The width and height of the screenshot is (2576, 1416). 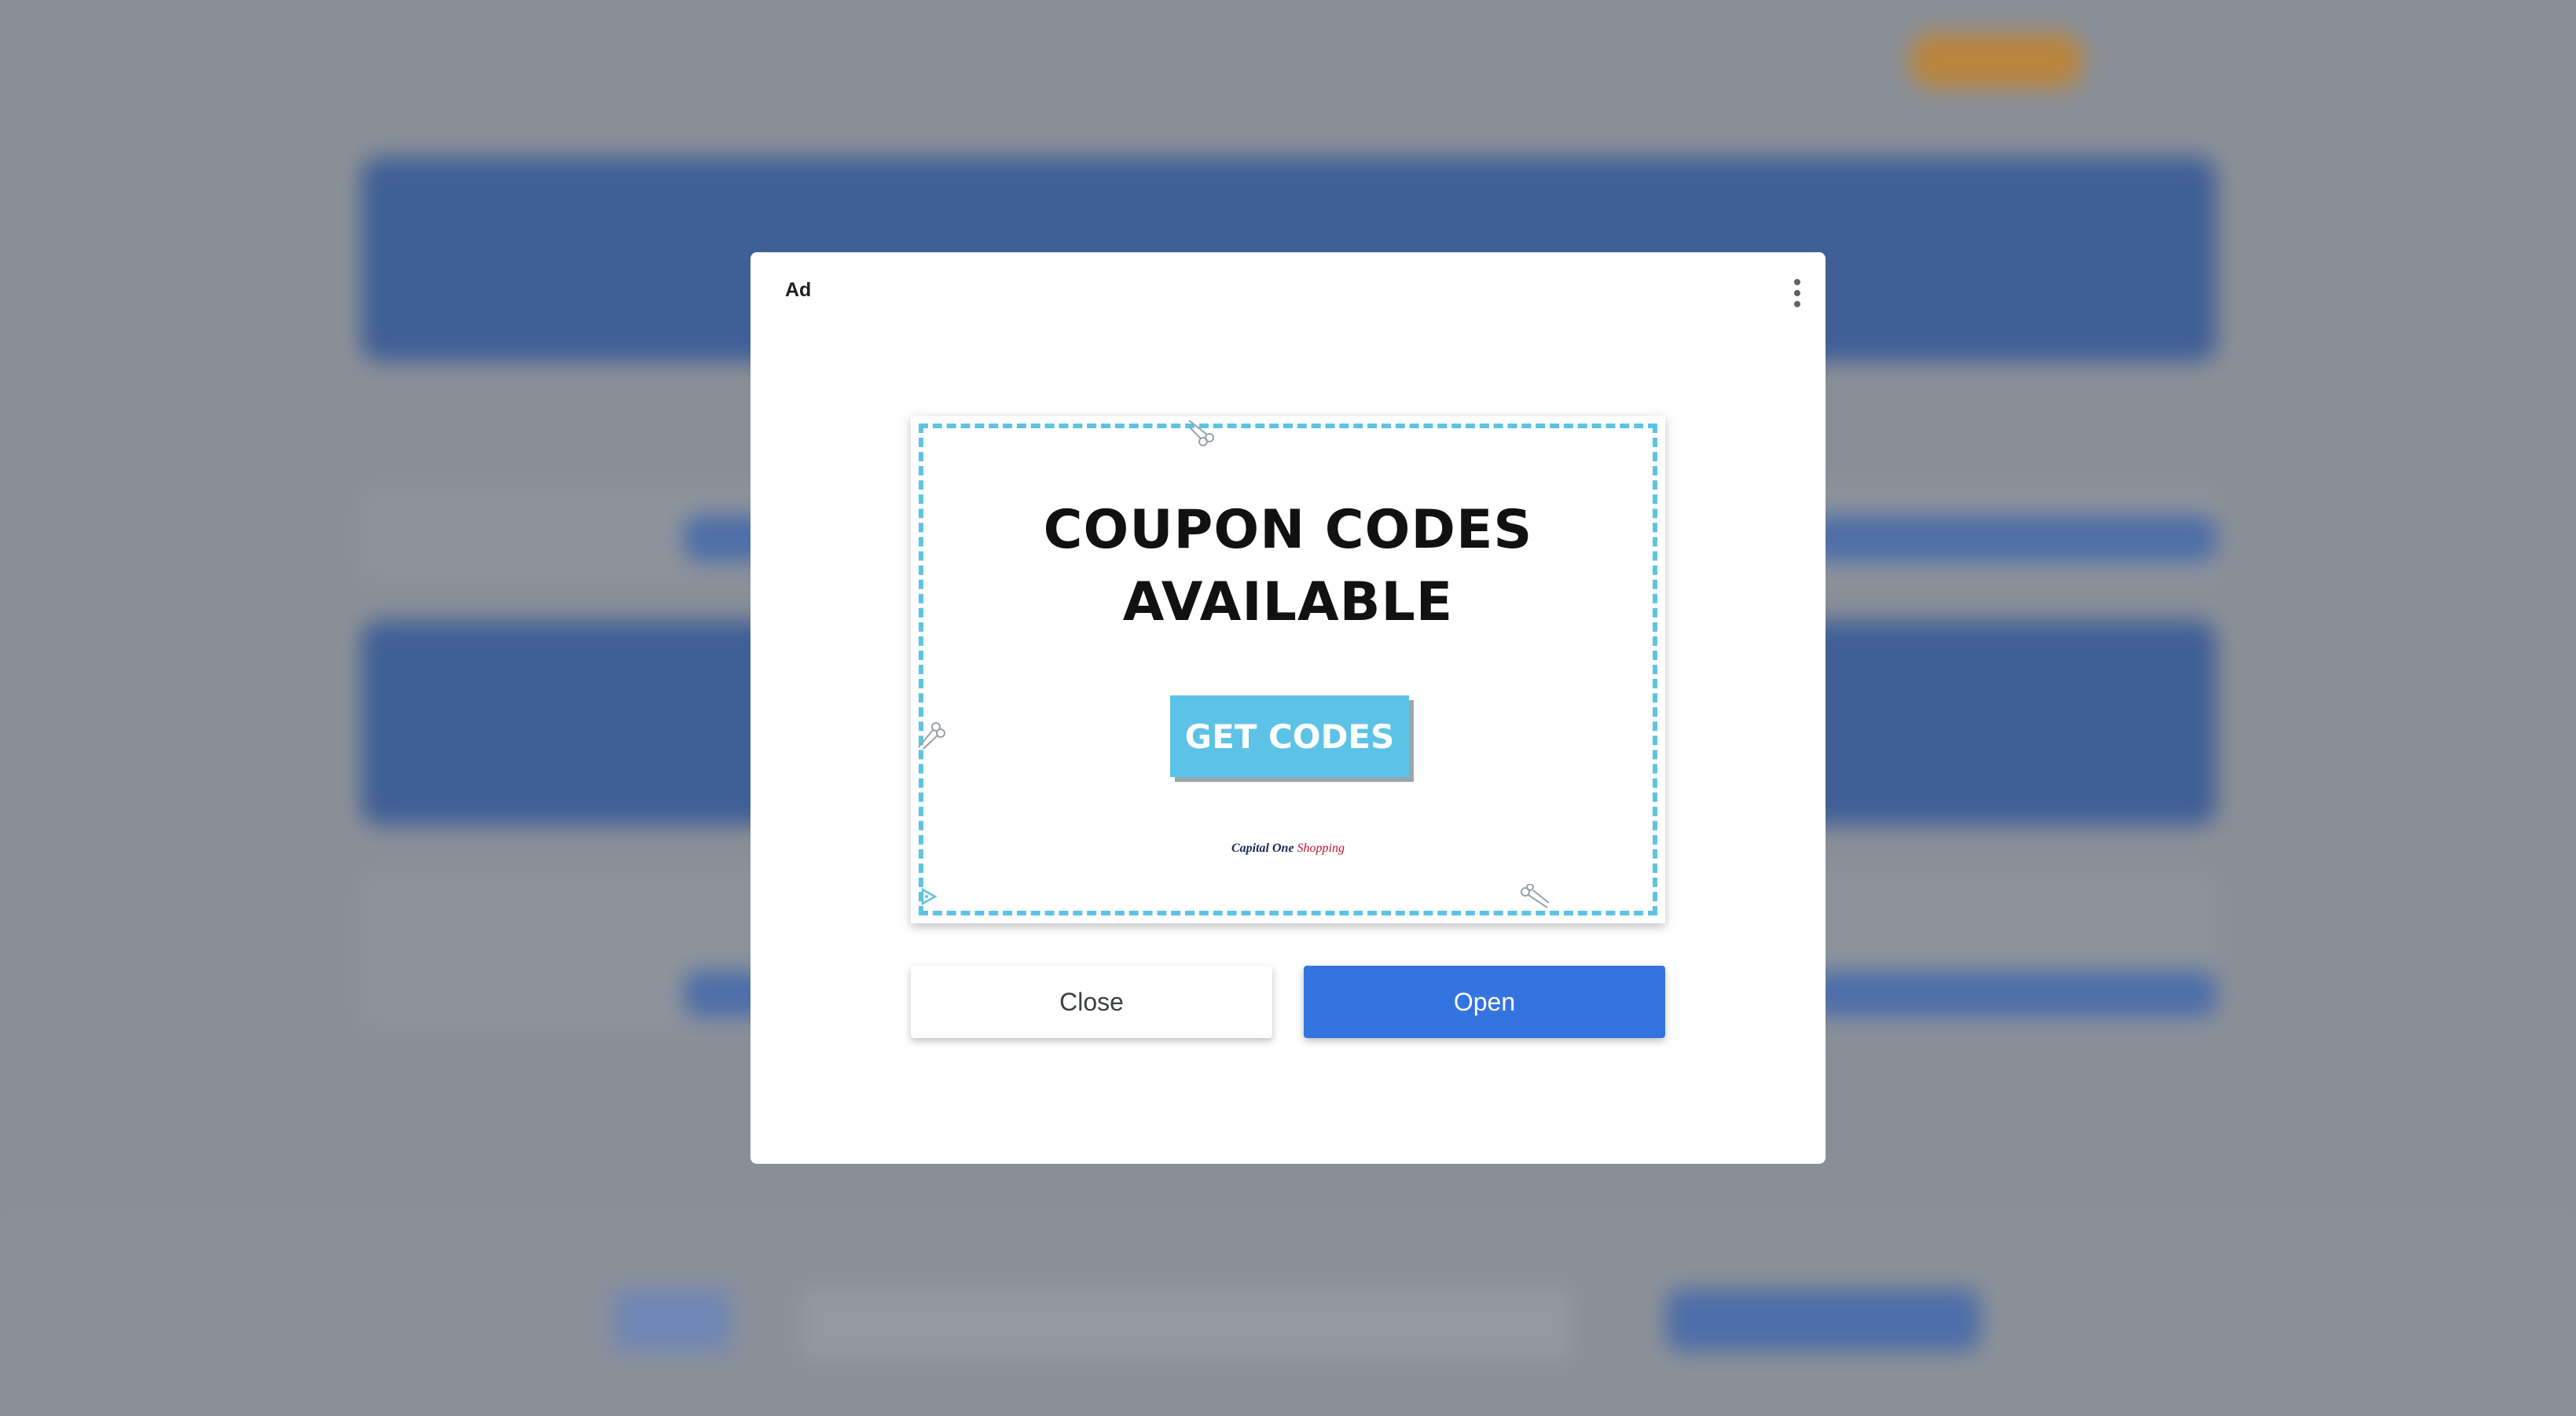 I want to click on more-vert-icon, so click(x=1797, y=293).